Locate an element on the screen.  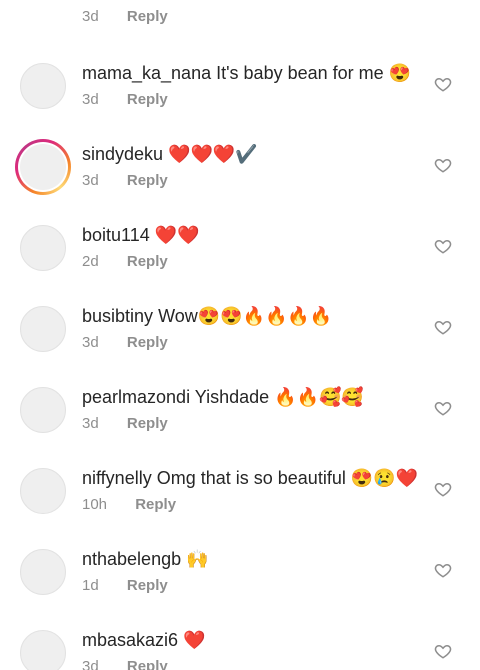
comment-text: It's baby bean for me 😍 is located at coordinates (314, 73).